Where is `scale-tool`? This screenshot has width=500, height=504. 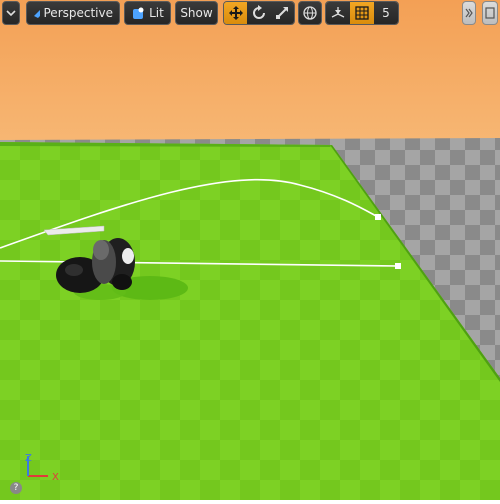 scale-tool is located at coordinates (282, 13).